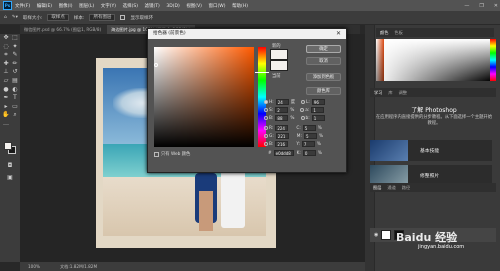 The image size is (500, 271). What do you see at coordinates (338, 34) in the screenshot?
I see `dialog-close-icon: ✕` at bounding box center [338, 34].